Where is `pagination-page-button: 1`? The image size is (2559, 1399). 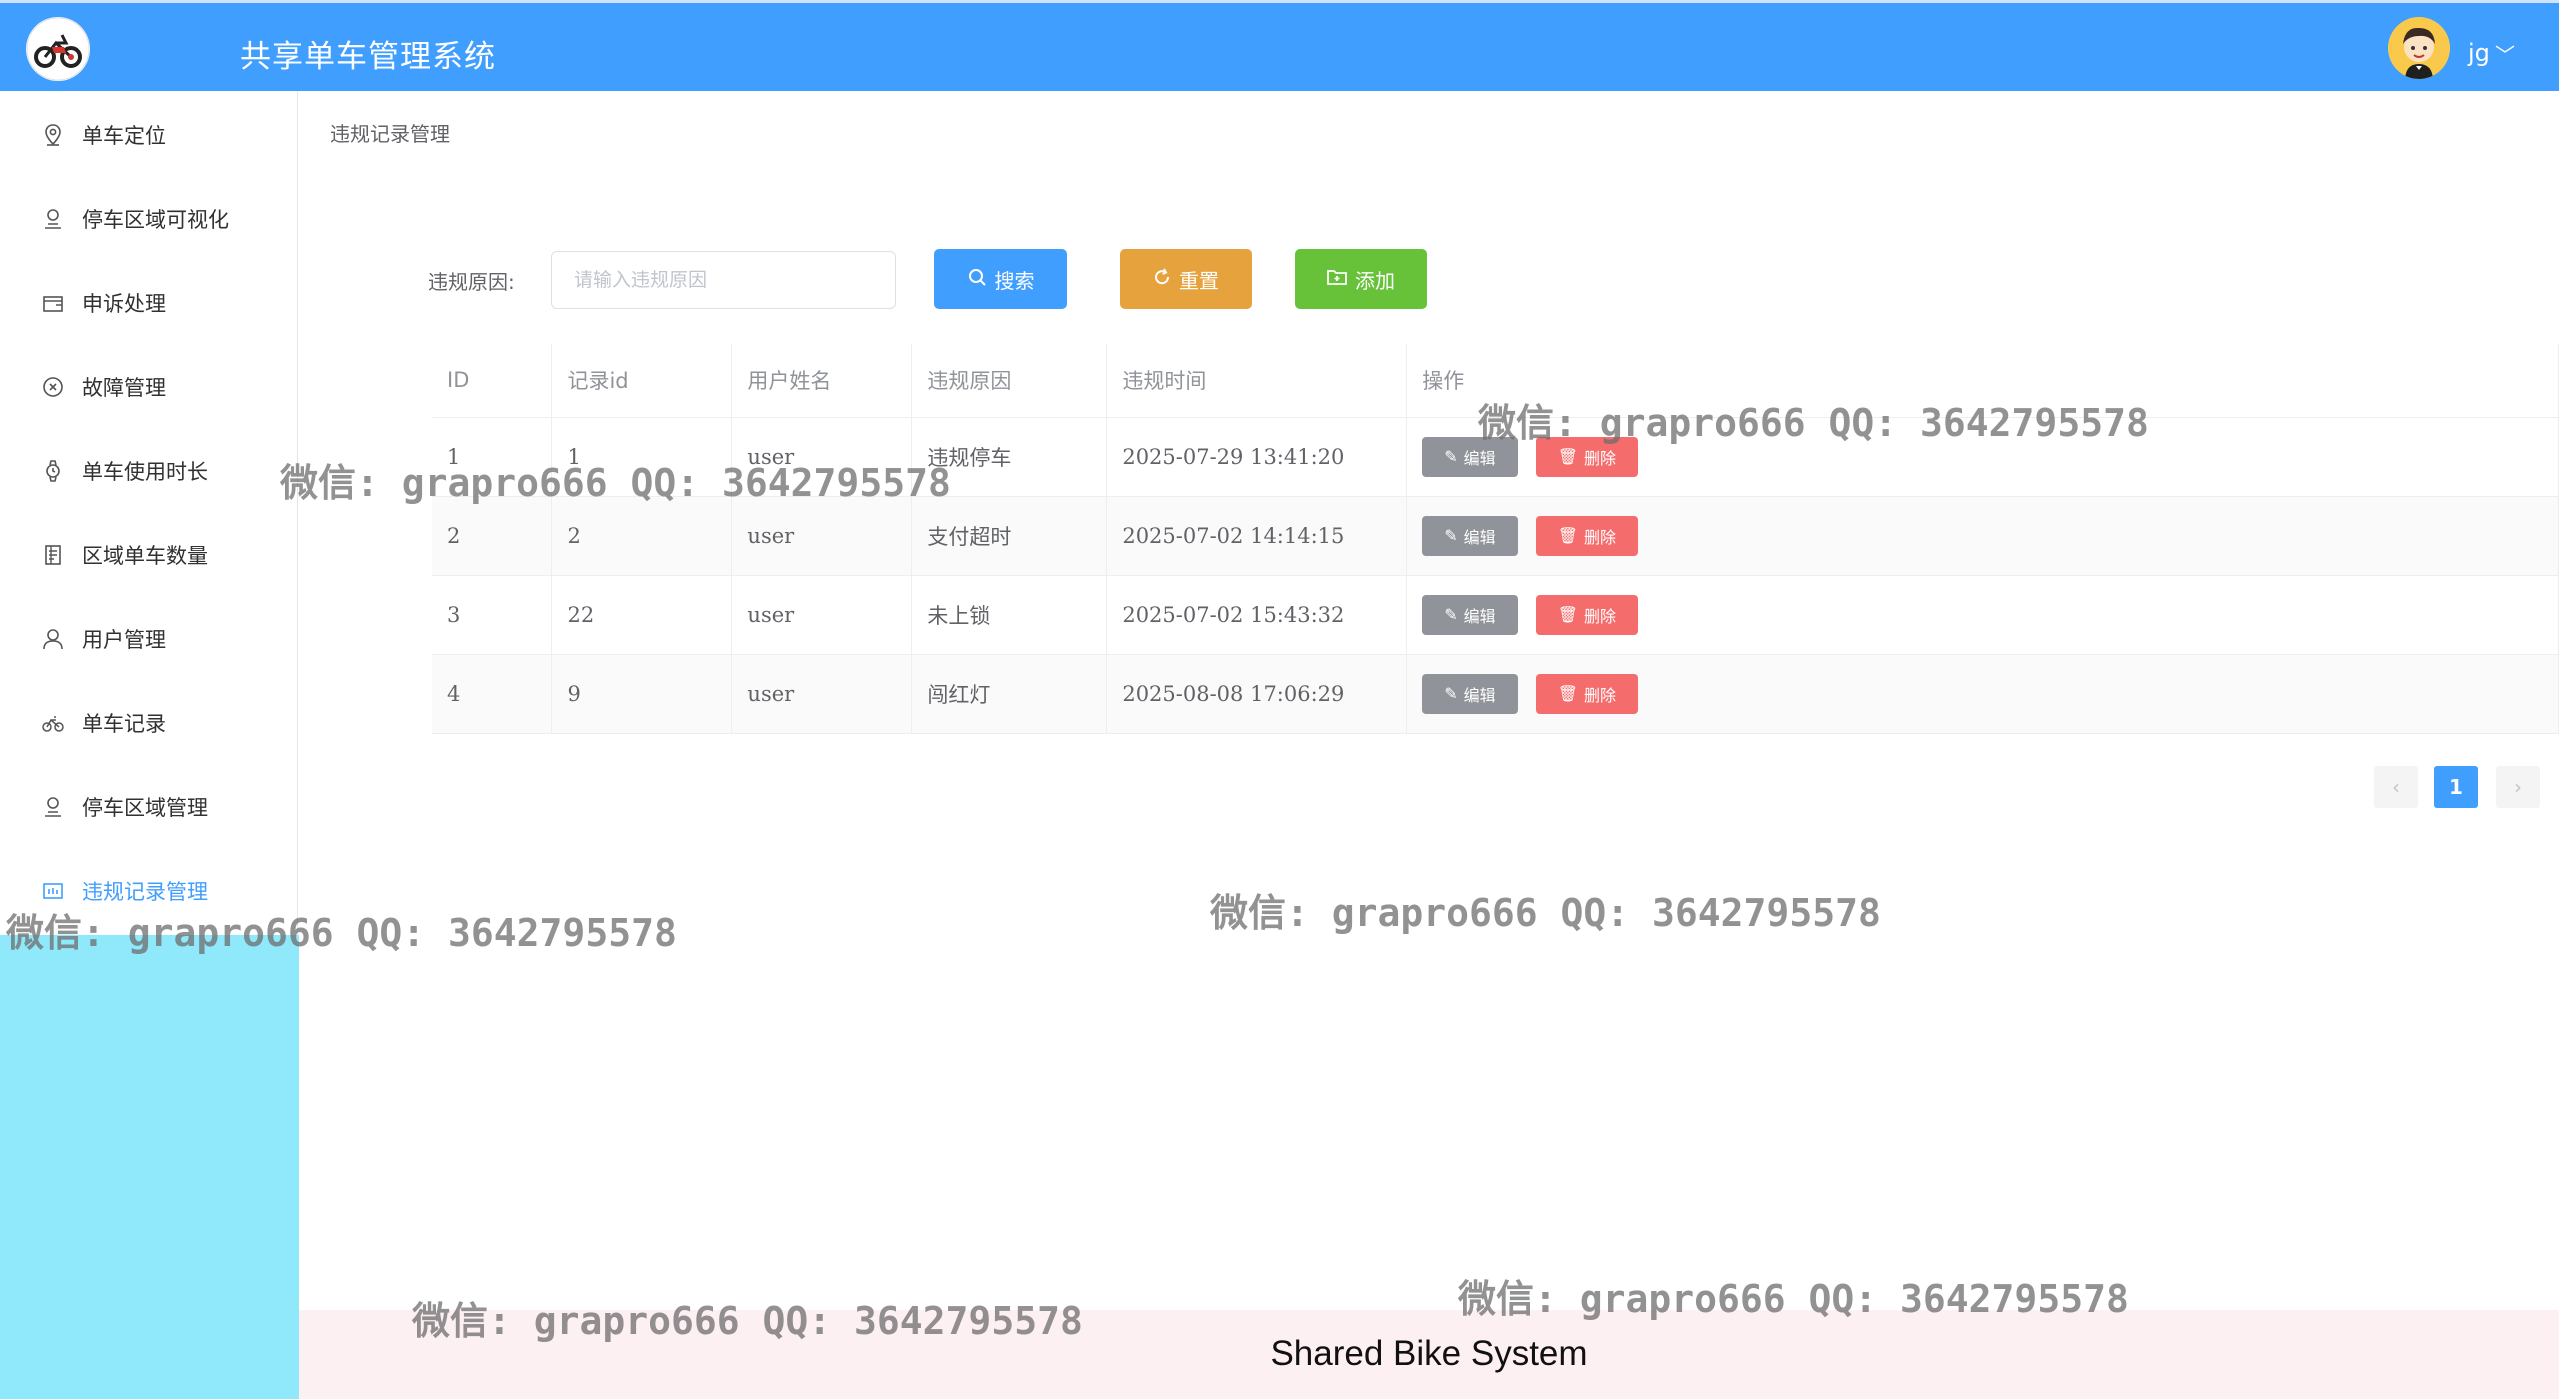
pagination-page-button: 1 is located at coordinates (2456, 787).